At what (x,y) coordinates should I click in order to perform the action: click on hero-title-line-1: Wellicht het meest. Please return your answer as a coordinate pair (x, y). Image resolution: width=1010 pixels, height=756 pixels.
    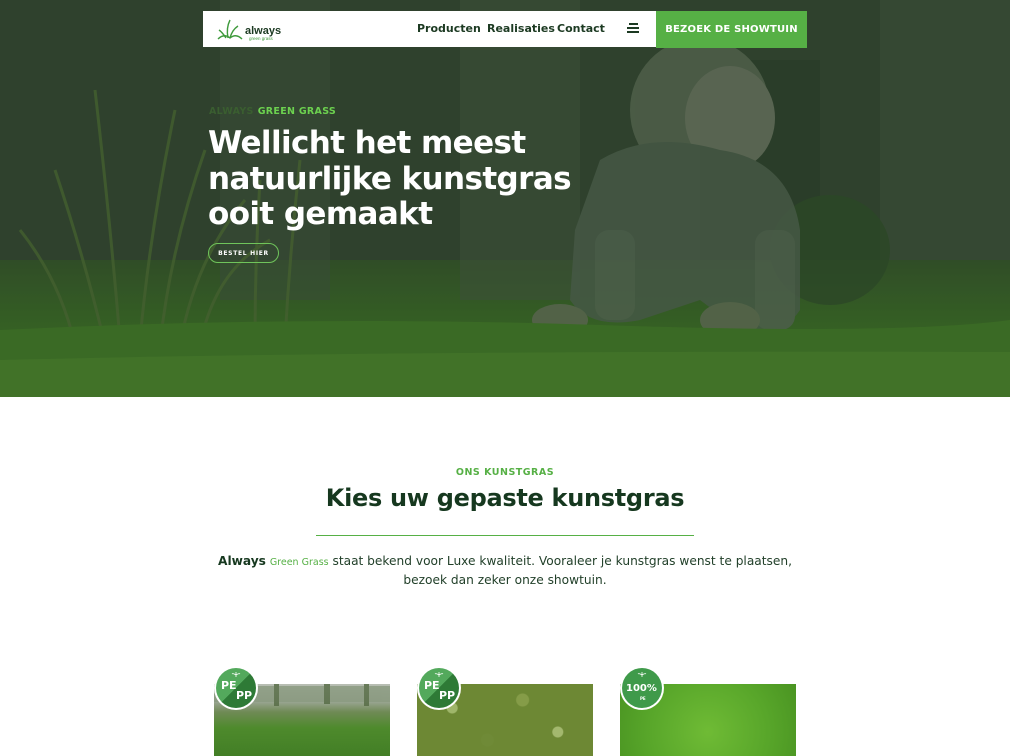
    Looking at the image, I should click on (367, 143).